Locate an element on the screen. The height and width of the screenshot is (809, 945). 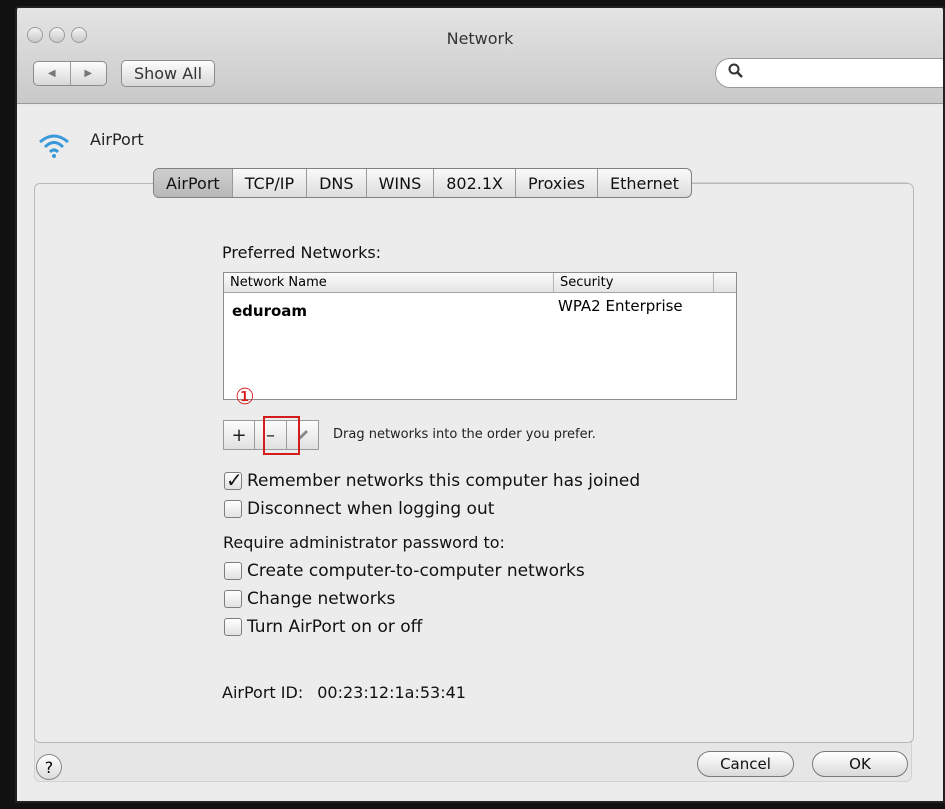
tab-airport: AirPort is located at coordinates (193, 183).